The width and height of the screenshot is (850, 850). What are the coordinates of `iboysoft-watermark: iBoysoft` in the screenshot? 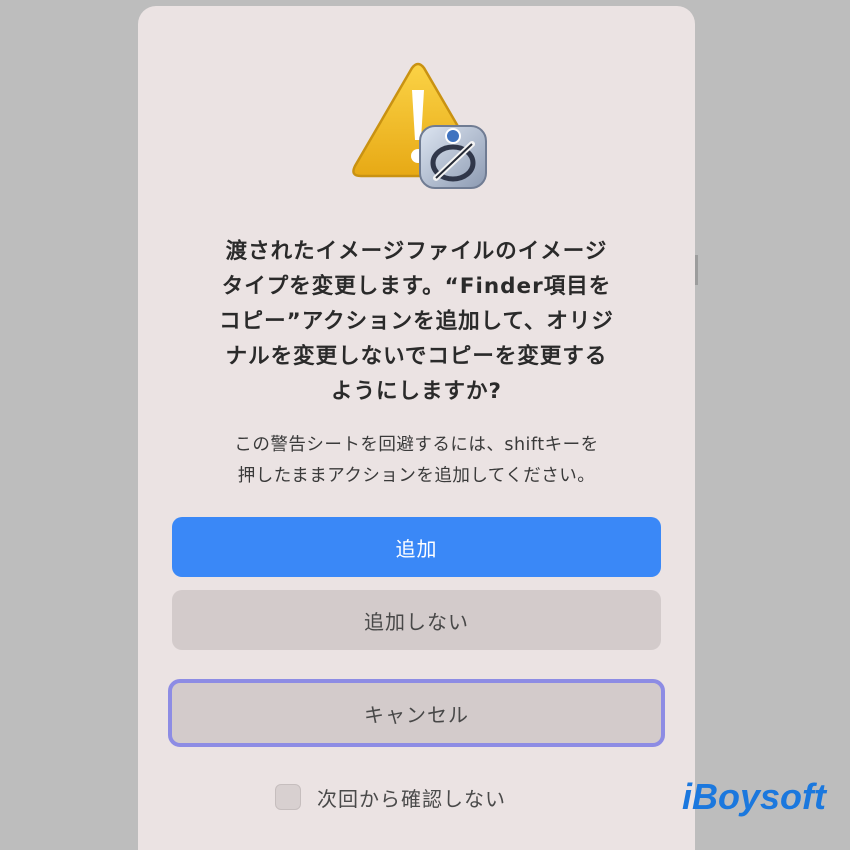 It's located at (765, 796).